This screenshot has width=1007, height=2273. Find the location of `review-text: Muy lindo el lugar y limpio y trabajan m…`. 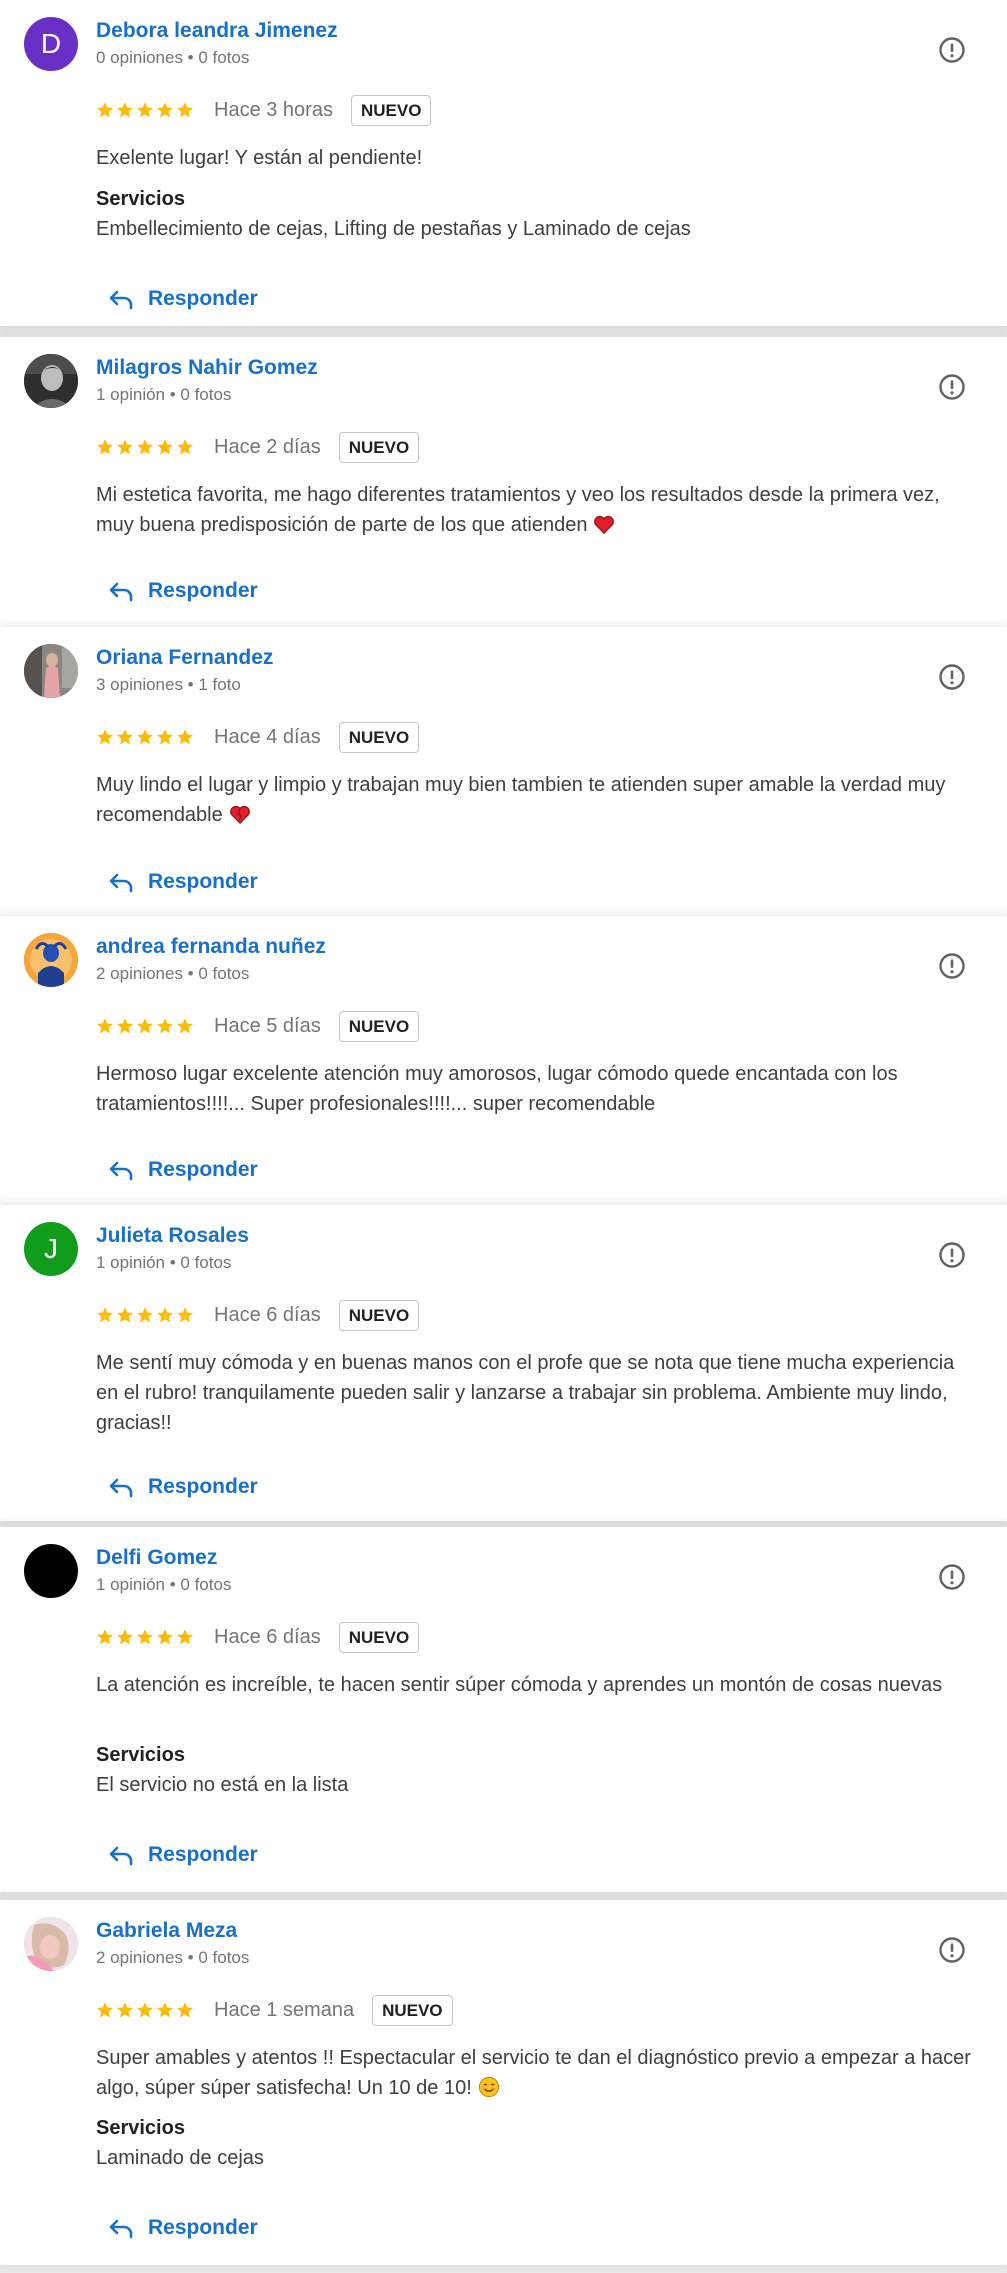

review-text: Muy lindo el lugar y limpio y trabajan m… is located at coordinates (521, 800).